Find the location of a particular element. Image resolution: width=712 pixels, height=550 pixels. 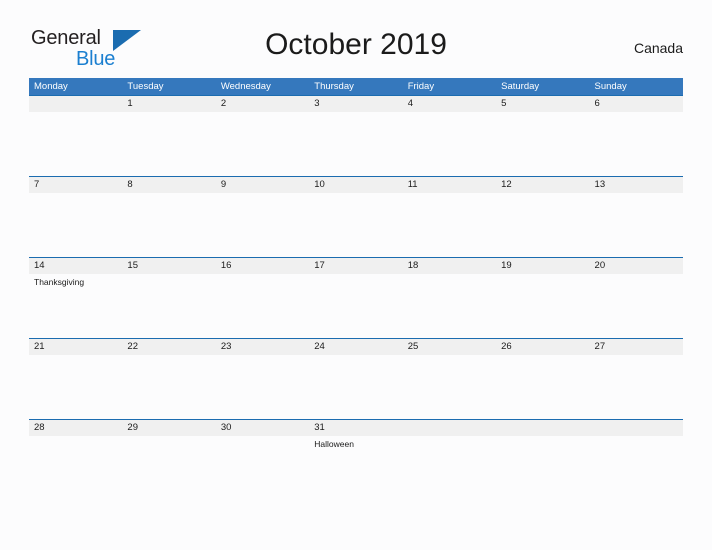

day-number: 30 is located at coordinates (226, 427).